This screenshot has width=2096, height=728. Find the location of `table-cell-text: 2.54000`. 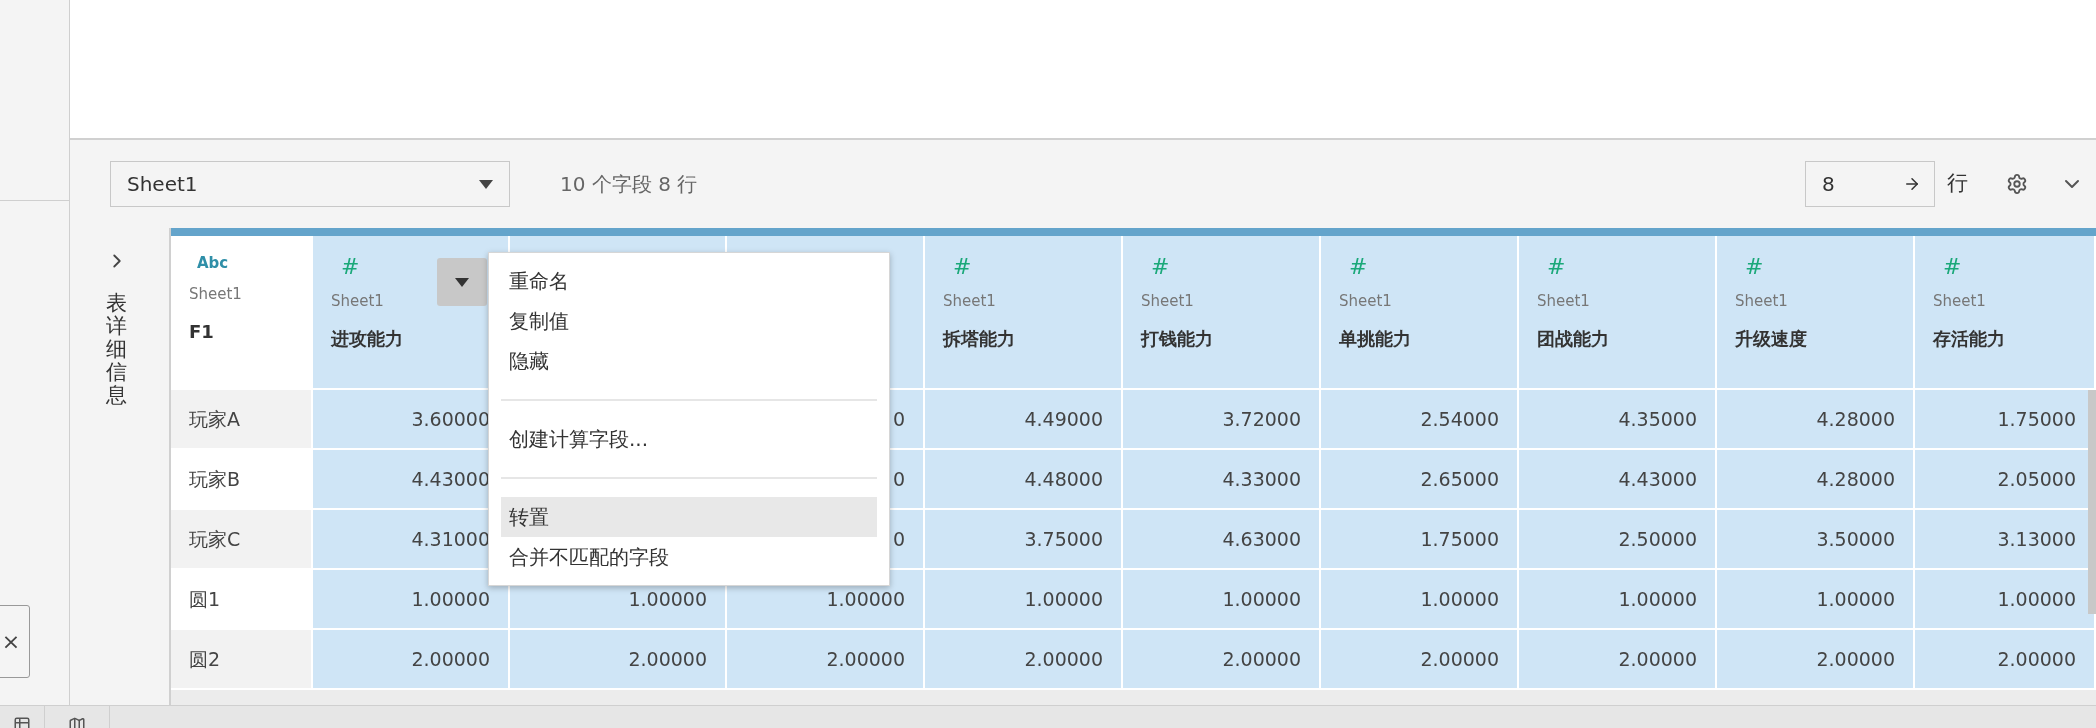

table-cell-text: 2.54000 is located at coordinates (1459, 419).